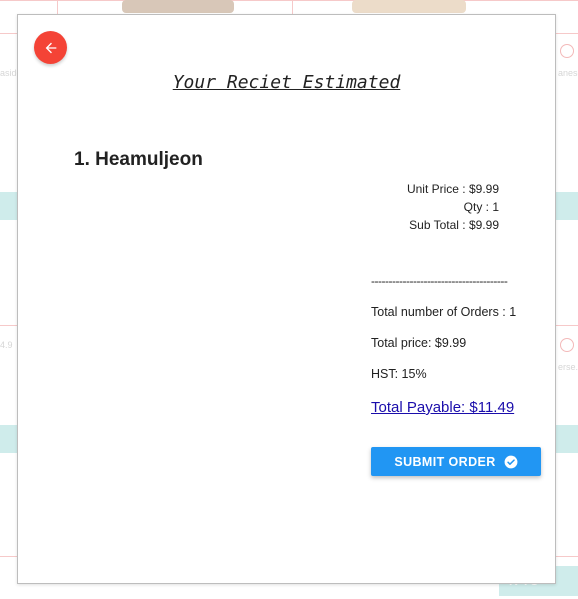 This screenshot has height=599, width=578. What do you see at coordinates (399, 374) in the screenshot?
I see `hst-rate: HST: 15%` at bounding box center [399, 374].